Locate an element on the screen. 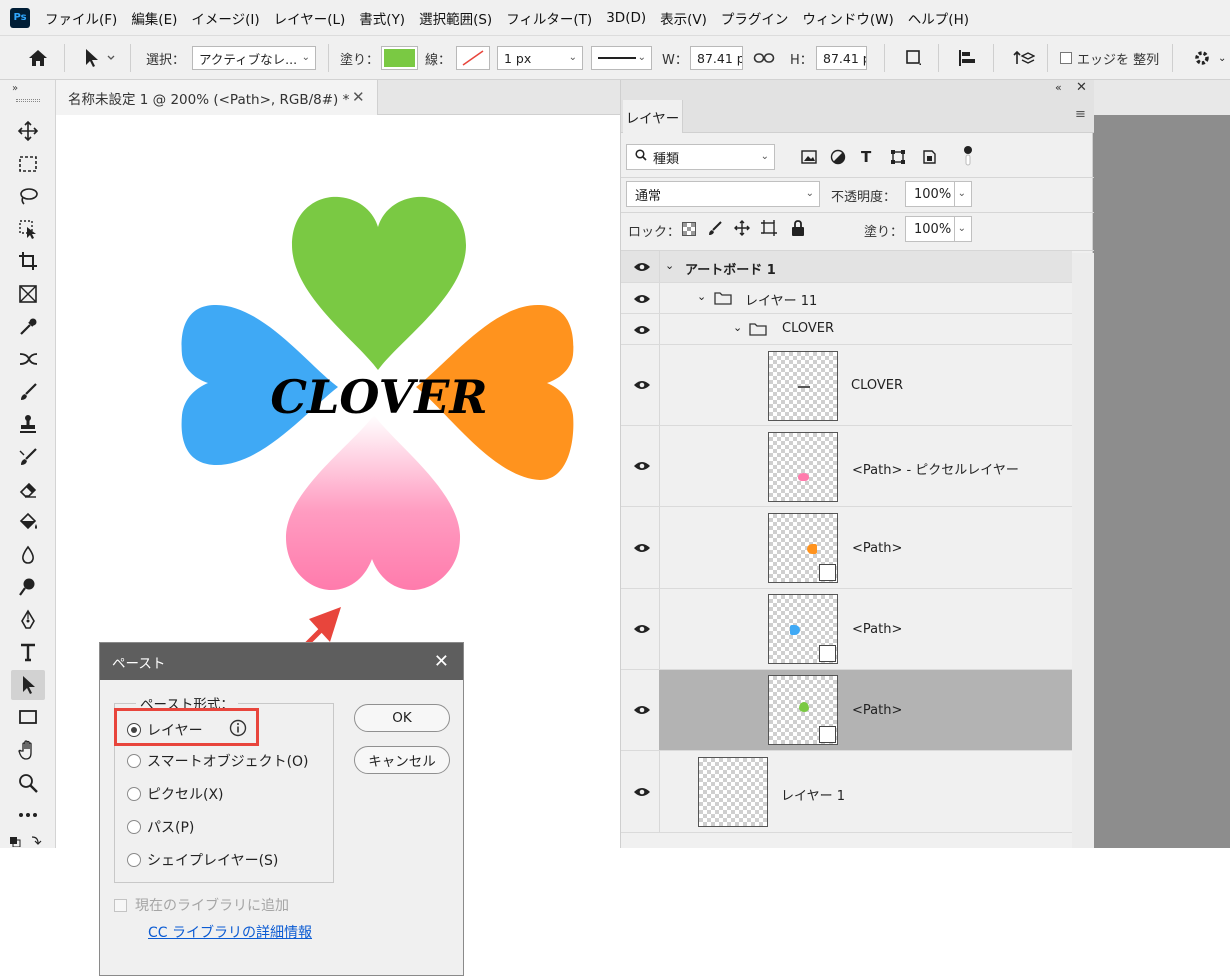  zoom-tool-icon is located at coordinates (28, 783).